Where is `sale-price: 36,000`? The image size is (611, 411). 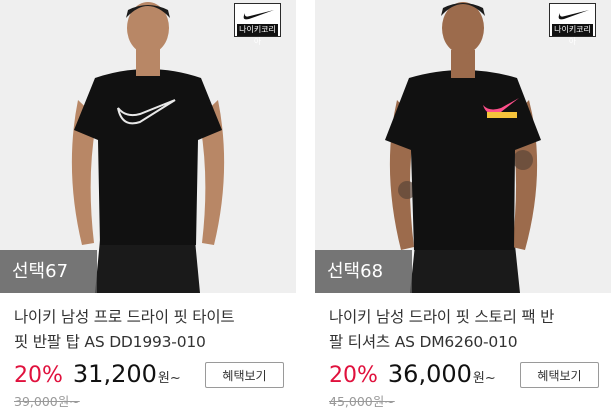 sale-price: 36,000 is located at coordinates (429, 374).